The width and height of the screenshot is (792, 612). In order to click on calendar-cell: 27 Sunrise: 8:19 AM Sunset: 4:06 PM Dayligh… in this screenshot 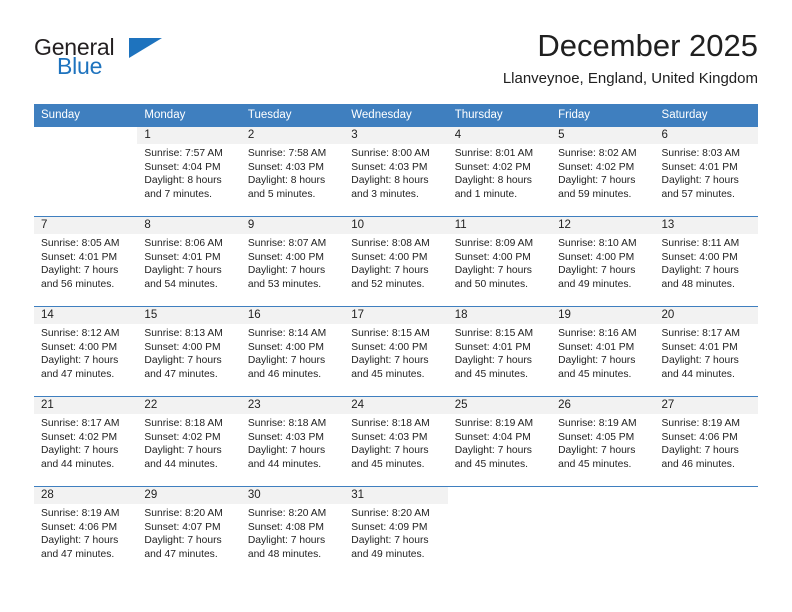, I will do `click(706, 441)`.